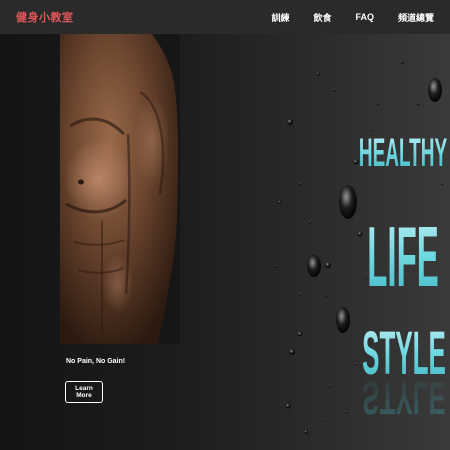 The height and width of the screenshot is (450, 450). What do you see at coordinates (352, 17) in the screenshot?
I see `nav-links: 訓練 飲食 FAQ 頻道總覽` at bounding box center [352, 17].